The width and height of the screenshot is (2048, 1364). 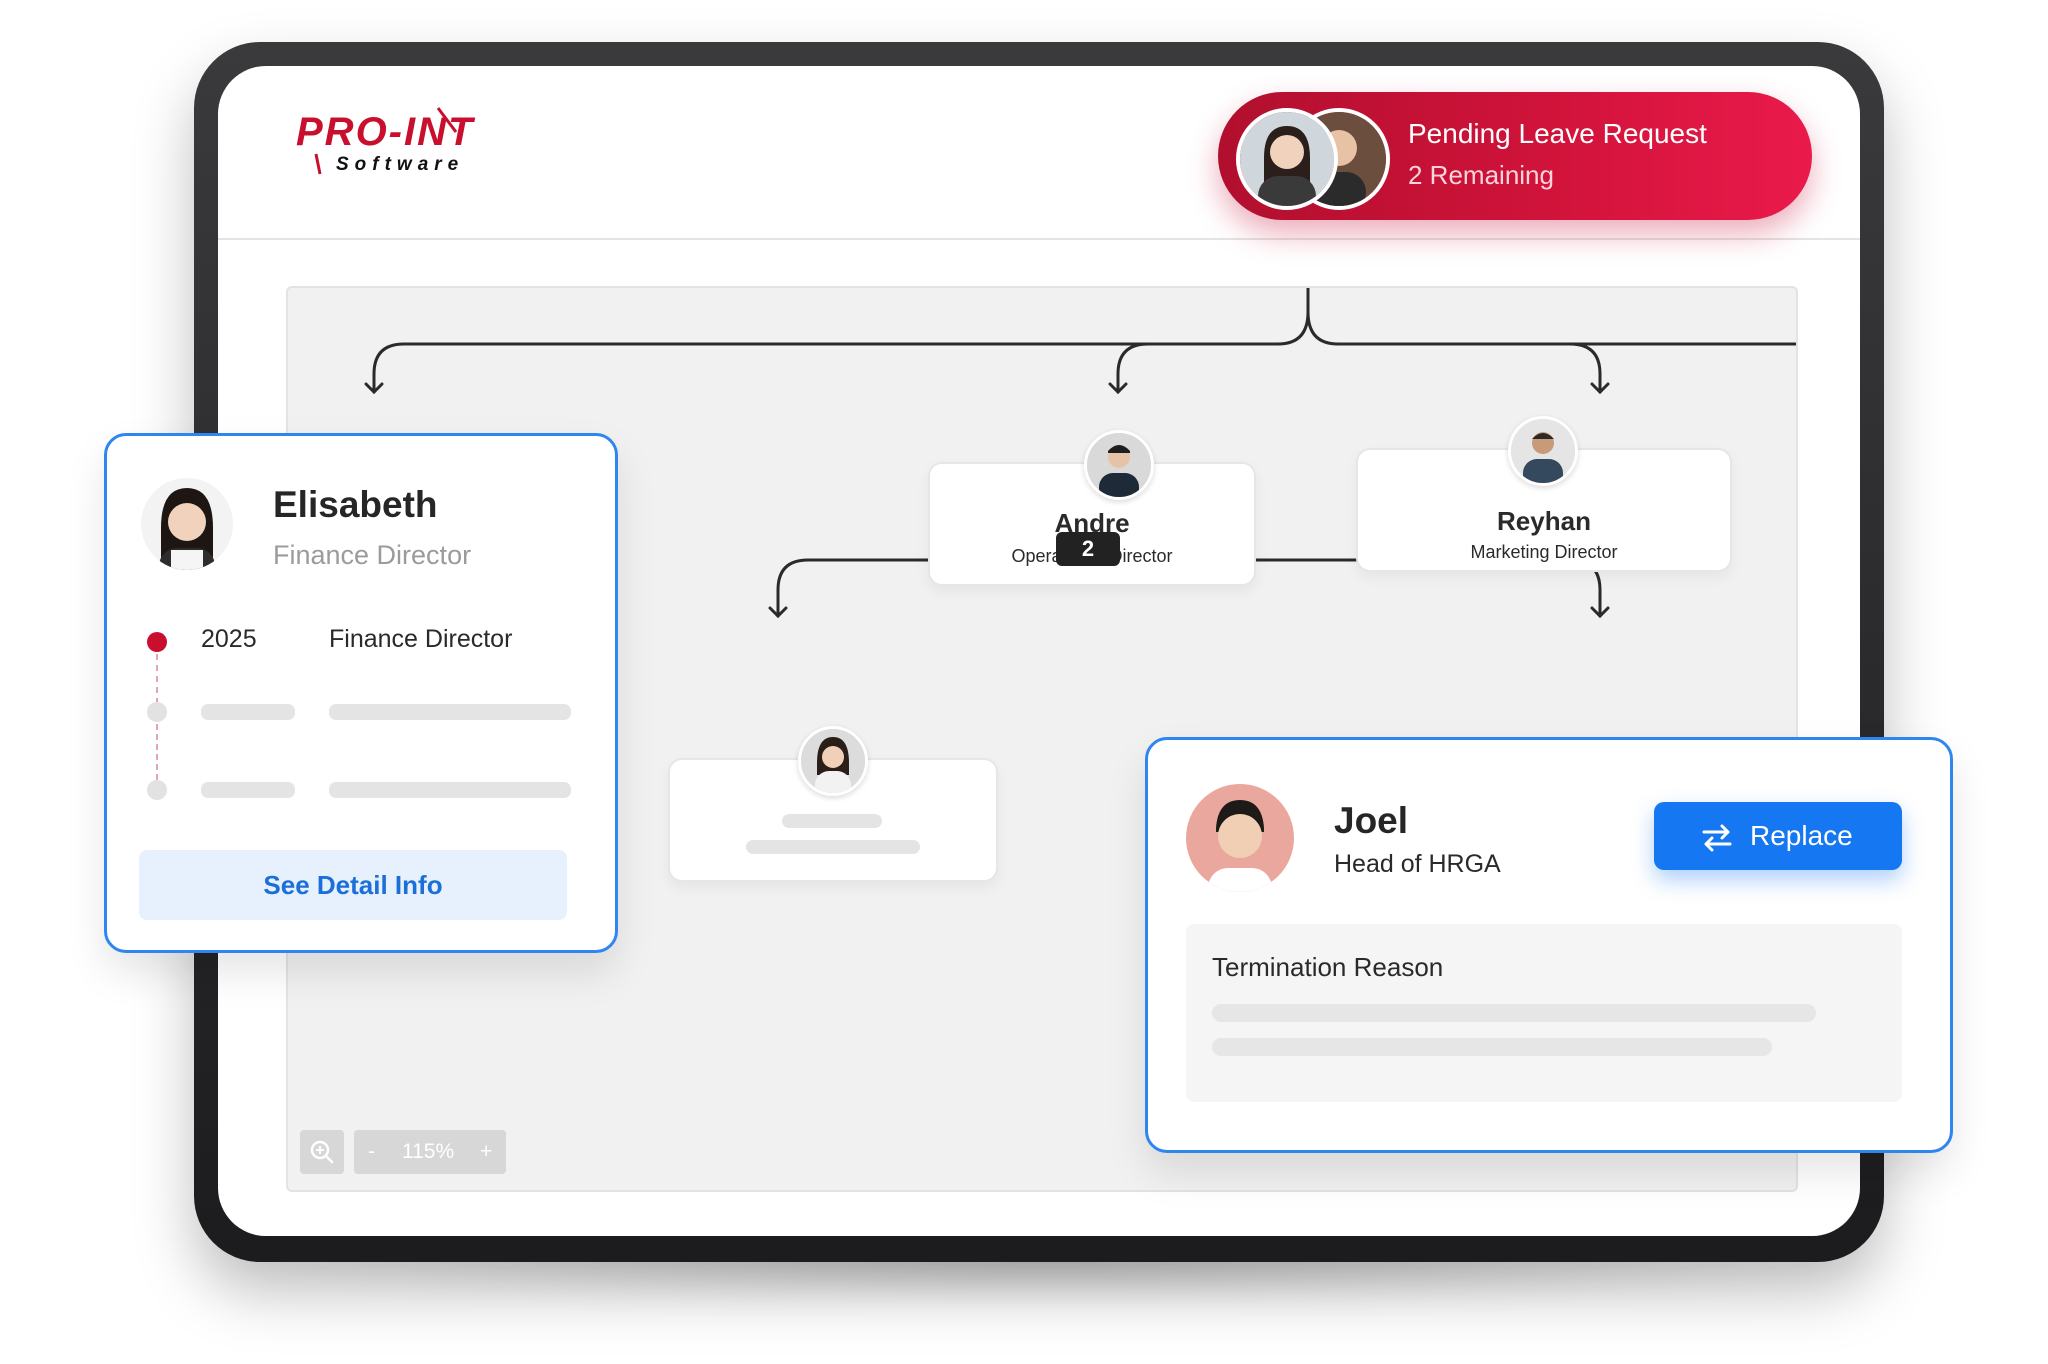 I want to click on employee-role: Head of HRGA, so click(x=1417, y=864).